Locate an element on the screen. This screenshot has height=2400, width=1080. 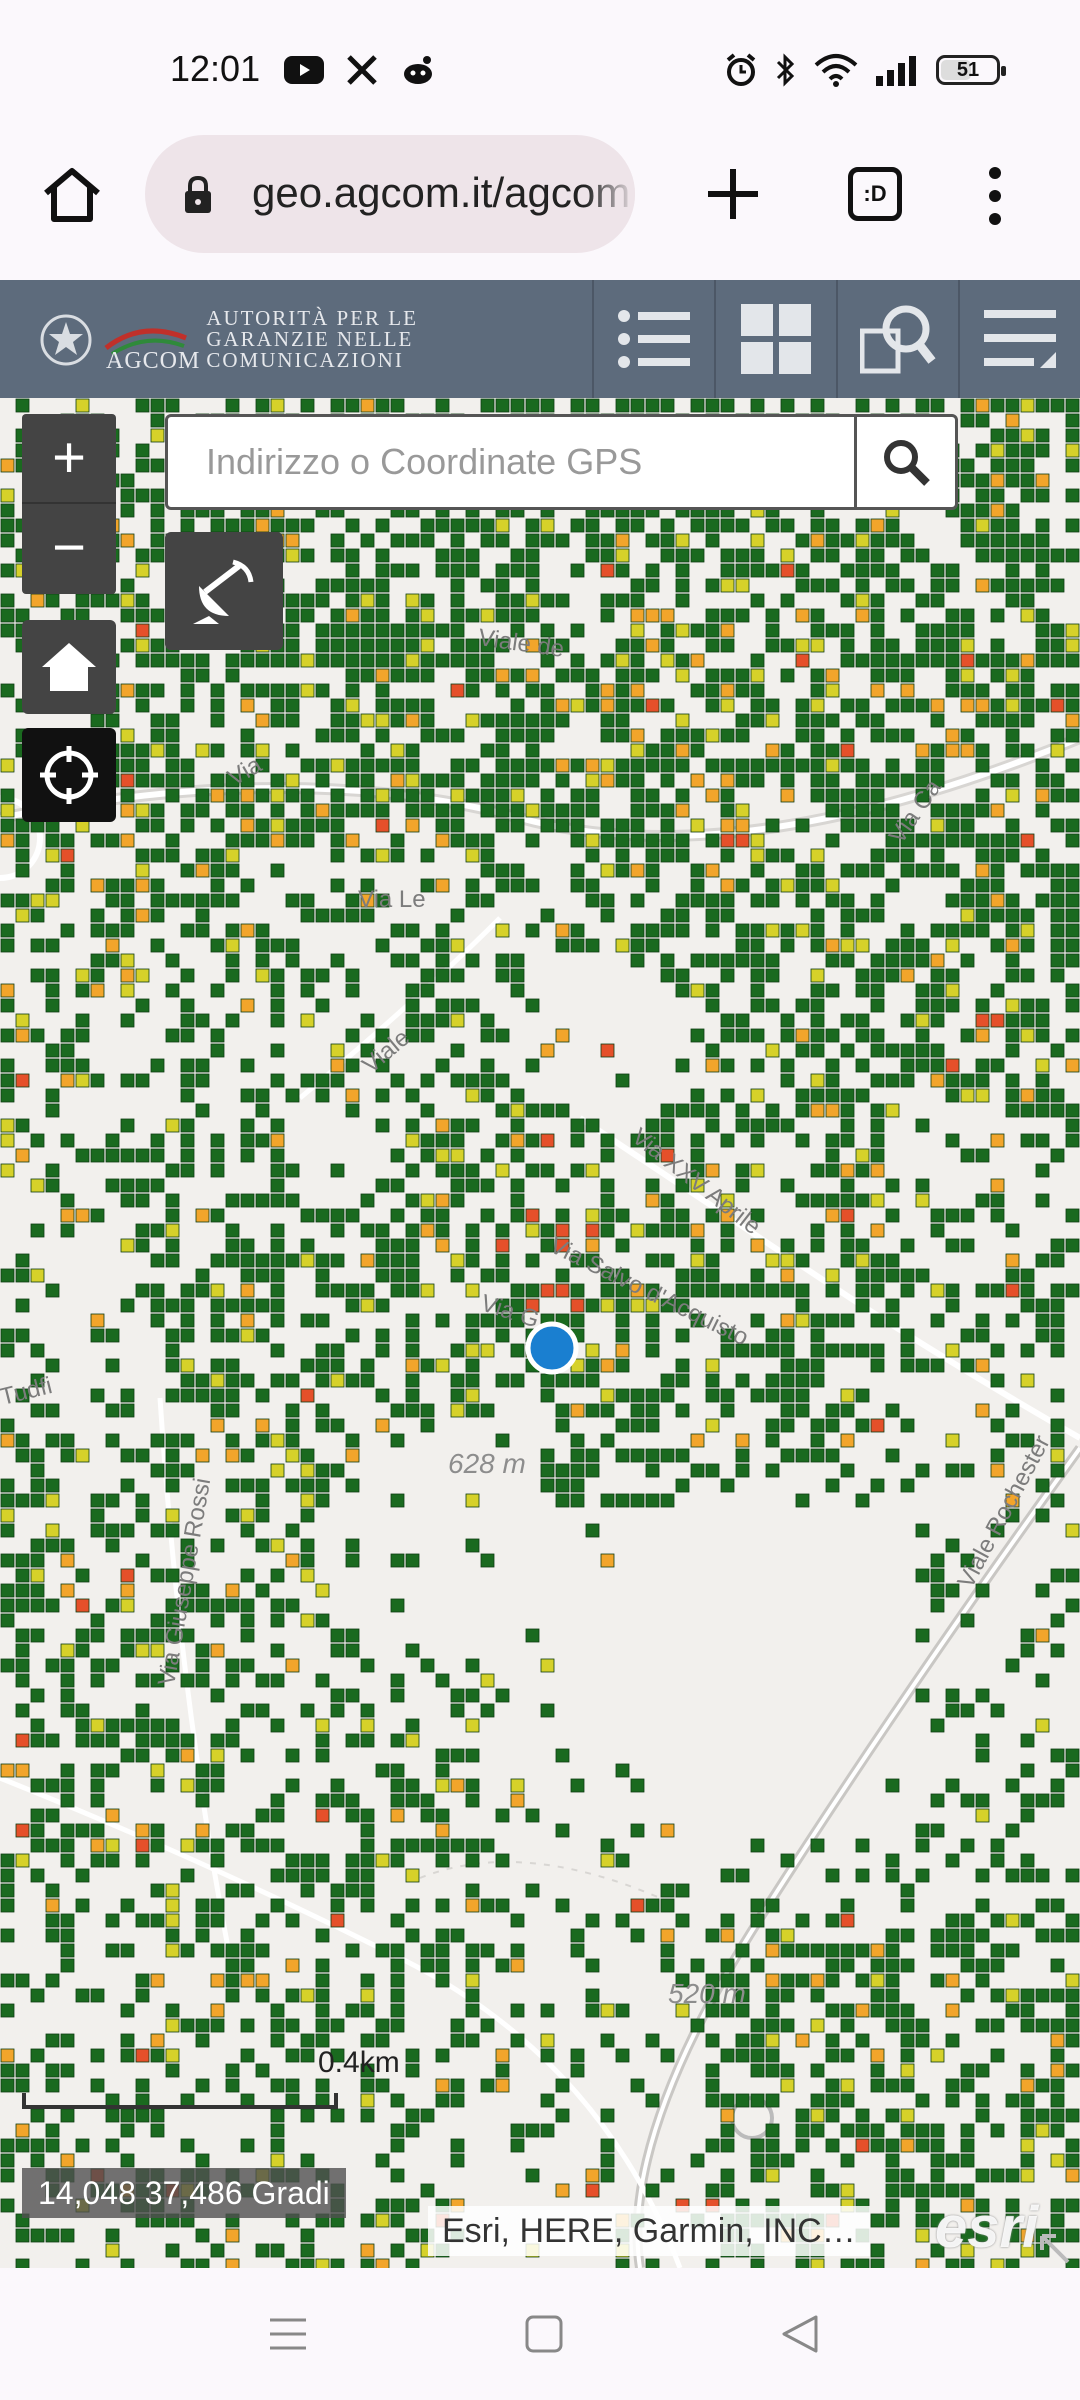
default-extent-button is located at coordinates (69, 667).